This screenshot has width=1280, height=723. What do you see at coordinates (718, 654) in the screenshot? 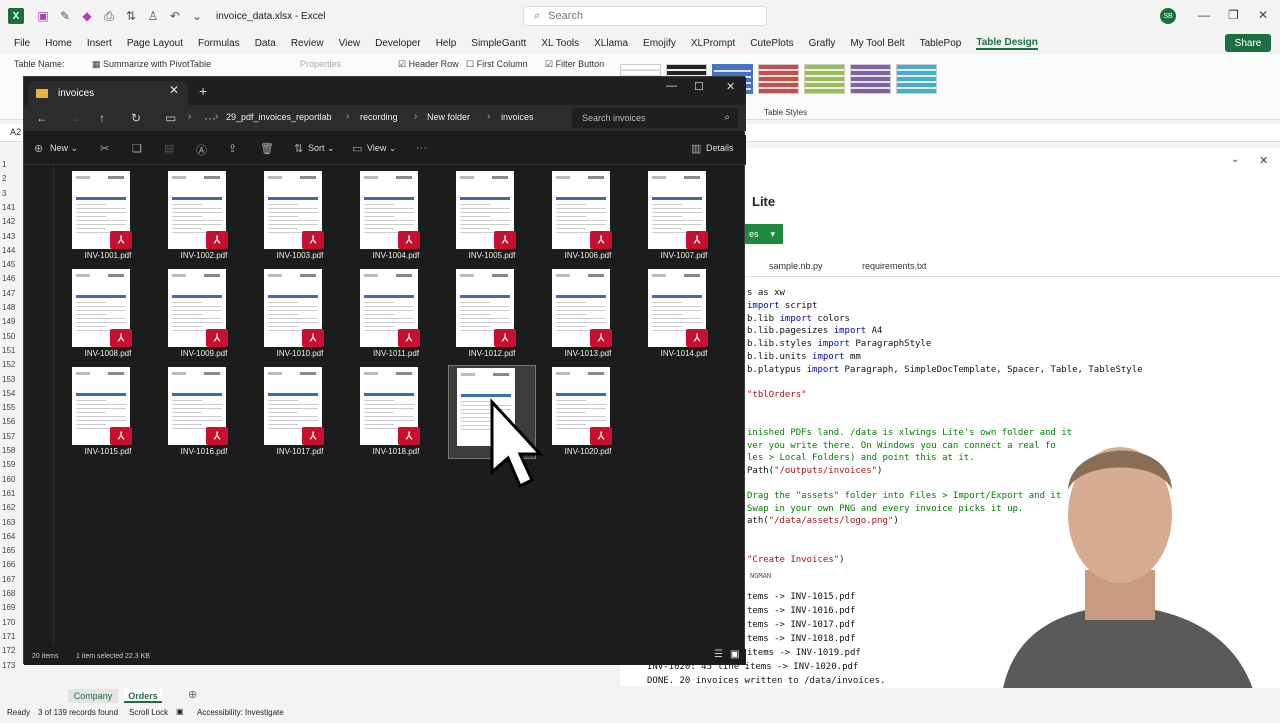
I see `details-view-icon: ☰` at bounding box center [718, 654].